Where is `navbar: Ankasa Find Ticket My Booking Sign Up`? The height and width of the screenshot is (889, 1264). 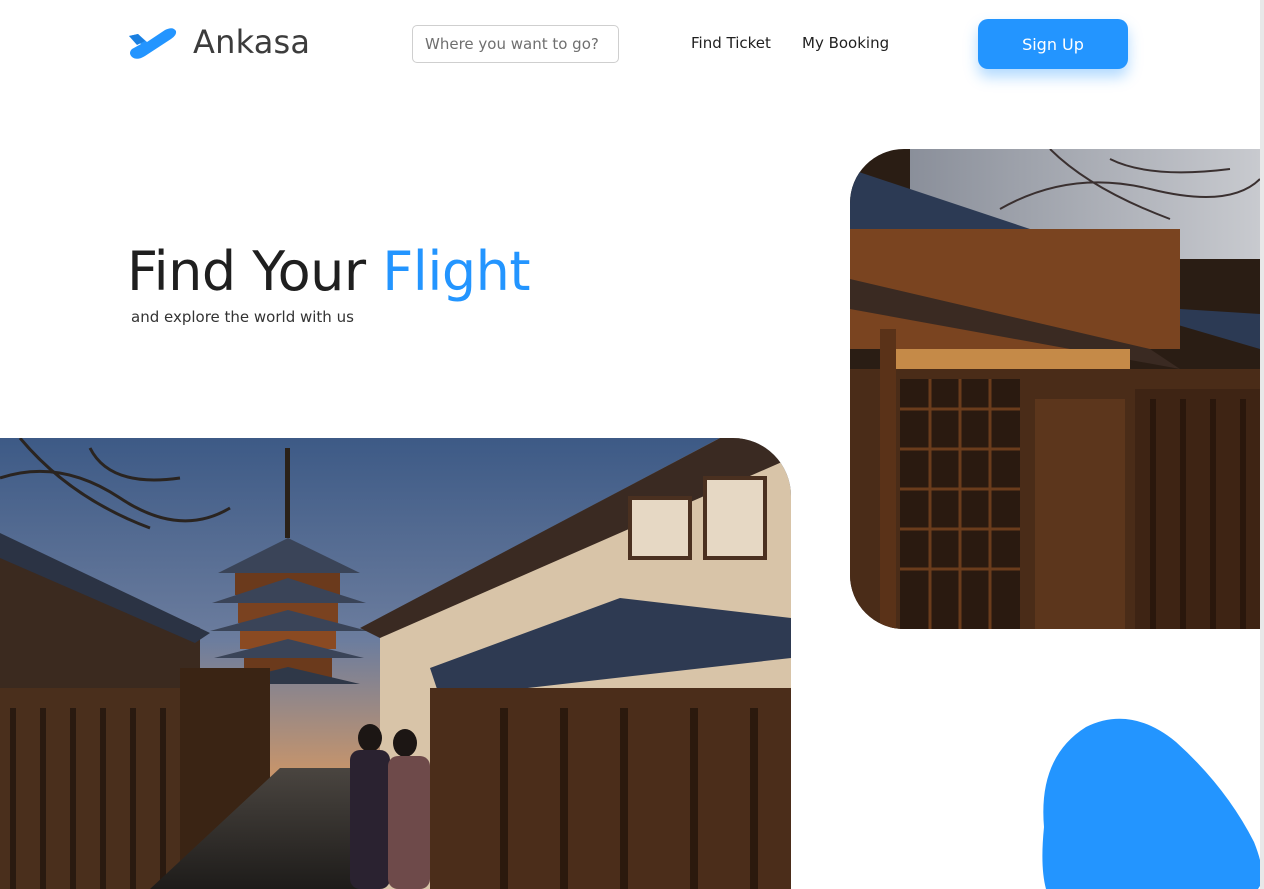
navbar: Ankasa Find Ticket My Booking Sign Up is located at coordinates (632, 45).